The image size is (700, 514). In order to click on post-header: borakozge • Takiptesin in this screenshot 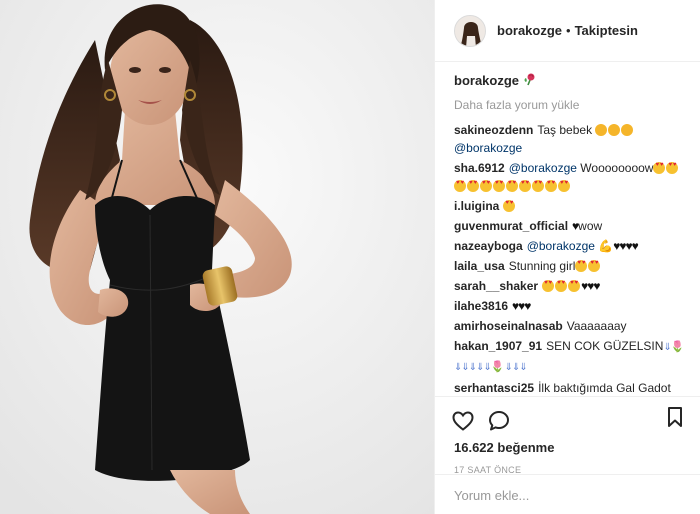, I will do `click(567, 31)`.